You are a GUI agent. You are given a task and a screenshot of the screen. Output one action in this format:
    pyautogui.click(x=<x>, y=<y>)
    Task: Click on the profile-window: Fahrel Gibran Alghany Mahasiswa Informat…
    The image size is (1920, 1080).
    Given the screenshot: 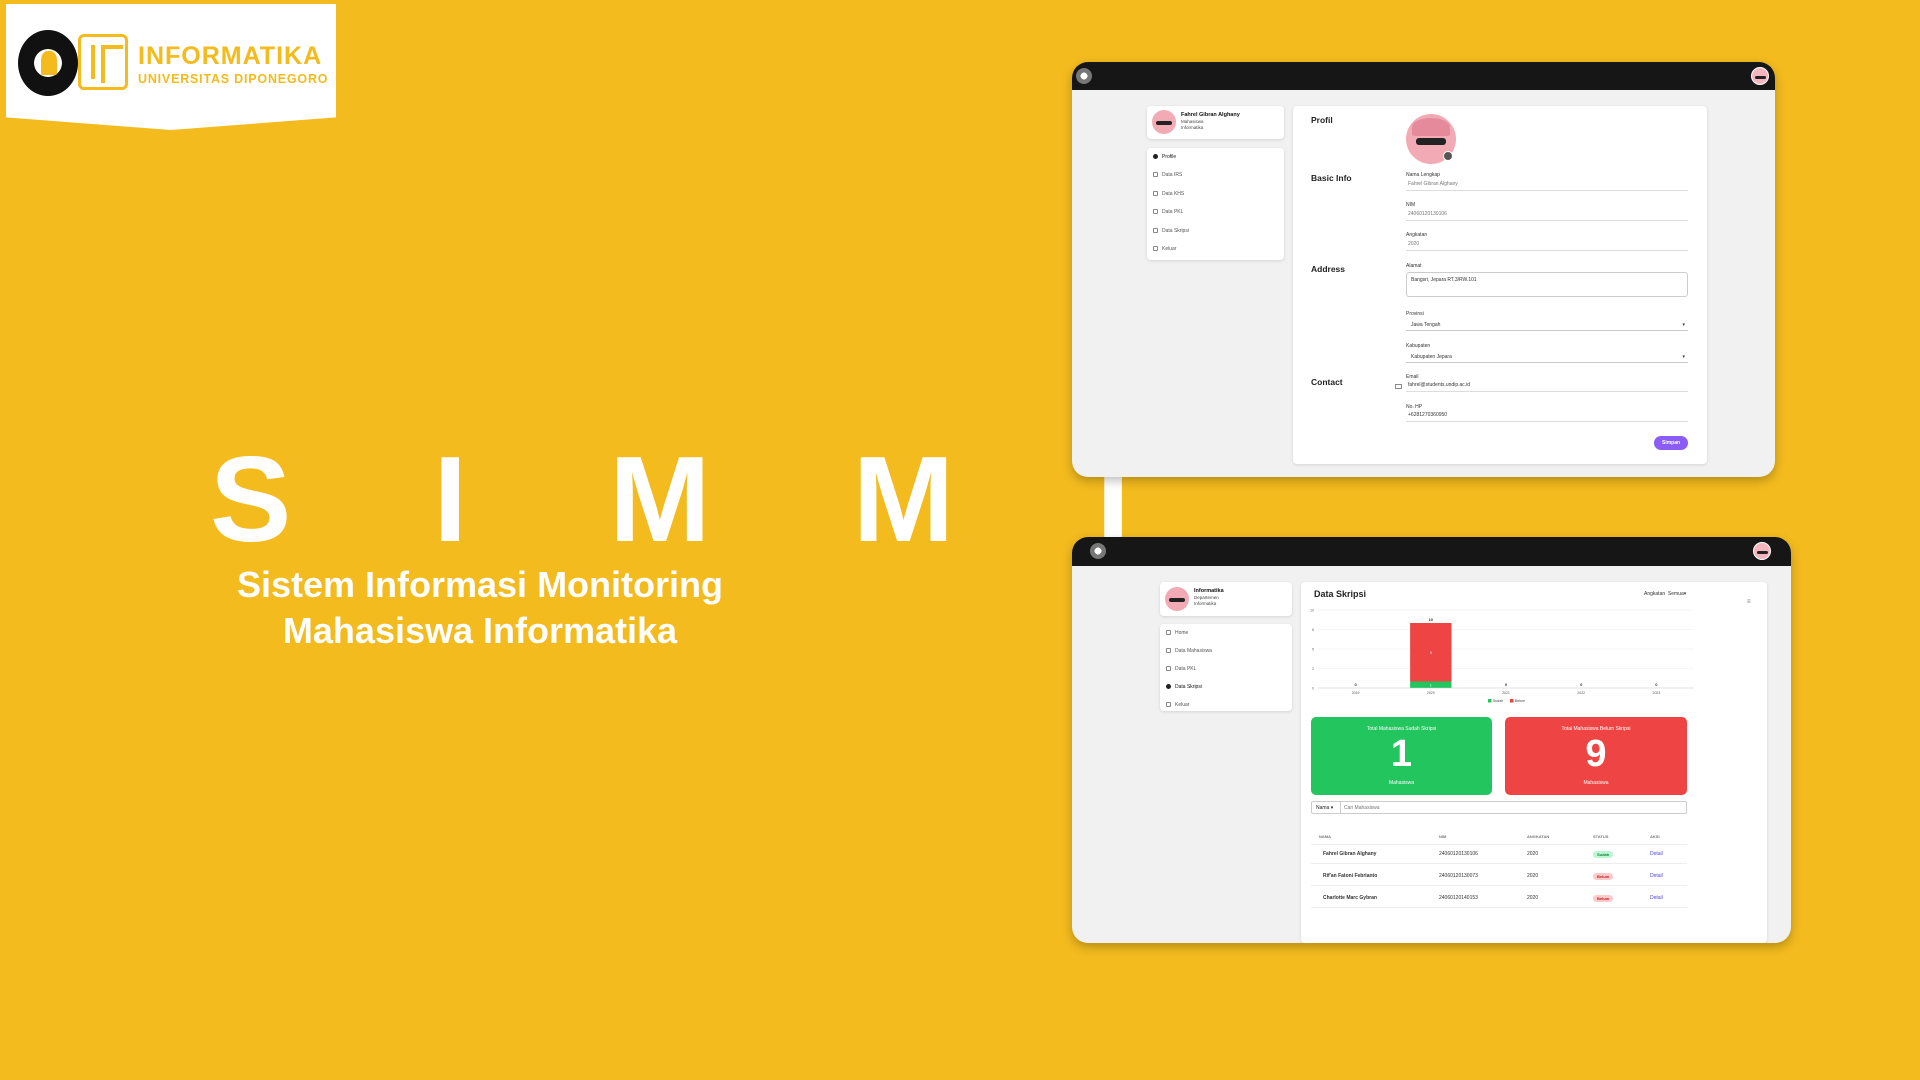 What is the action you would take?
    pyautogui.click(x=1423, y=269)
    